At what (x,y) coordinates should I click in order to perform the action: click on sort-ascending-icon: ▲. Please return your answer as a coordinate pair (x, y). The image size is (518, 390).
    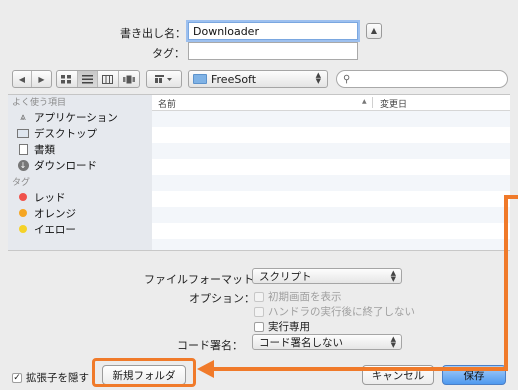
    Looking at the image, I should click on (364, 101).